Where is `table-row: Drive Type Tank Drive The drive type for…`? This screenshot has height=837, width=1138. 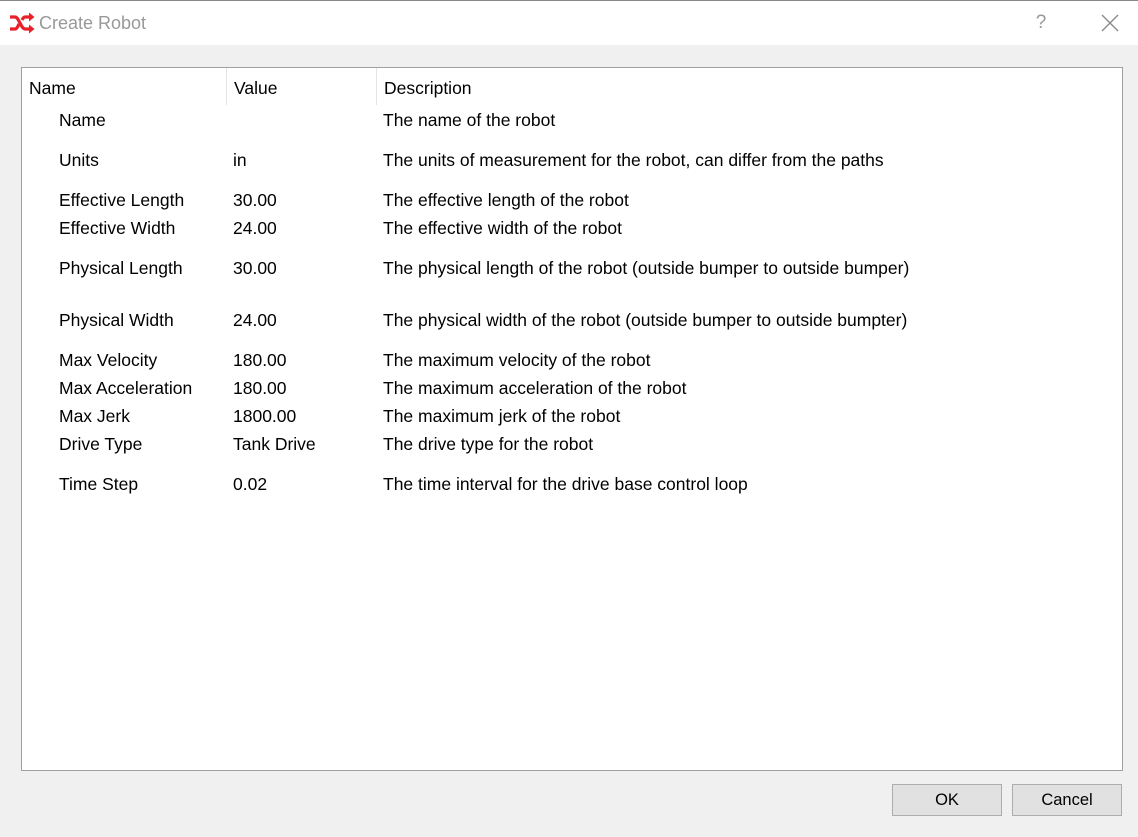
table-row: Drive Type Tank Drive The drive type for… is located at coordinates (572, 444).